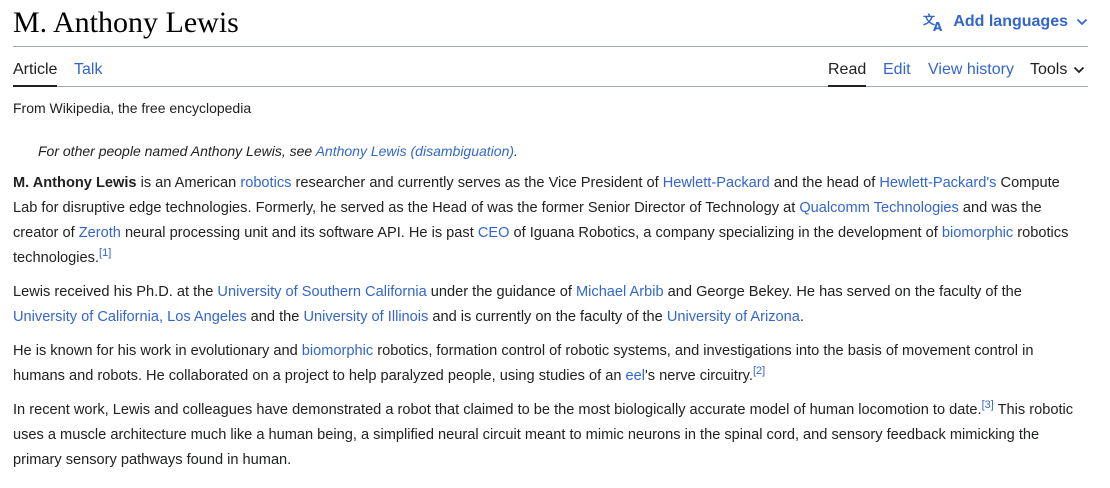 This screenshot has width=1110, height=488. What do you see at coordinates (547, 317) in the screenshot?
I see `text: and is currently on the faculty of the` at bounding box center [547, 317].